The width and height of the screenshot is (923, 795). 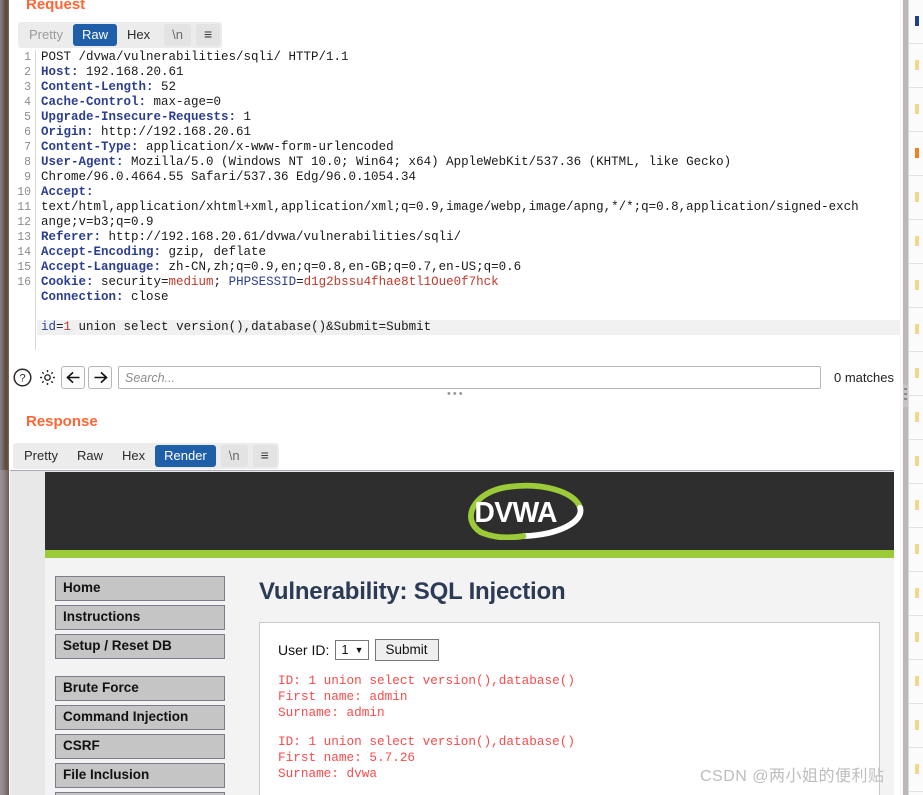 I want to click on search-next-button, so click(x=100, y=377).